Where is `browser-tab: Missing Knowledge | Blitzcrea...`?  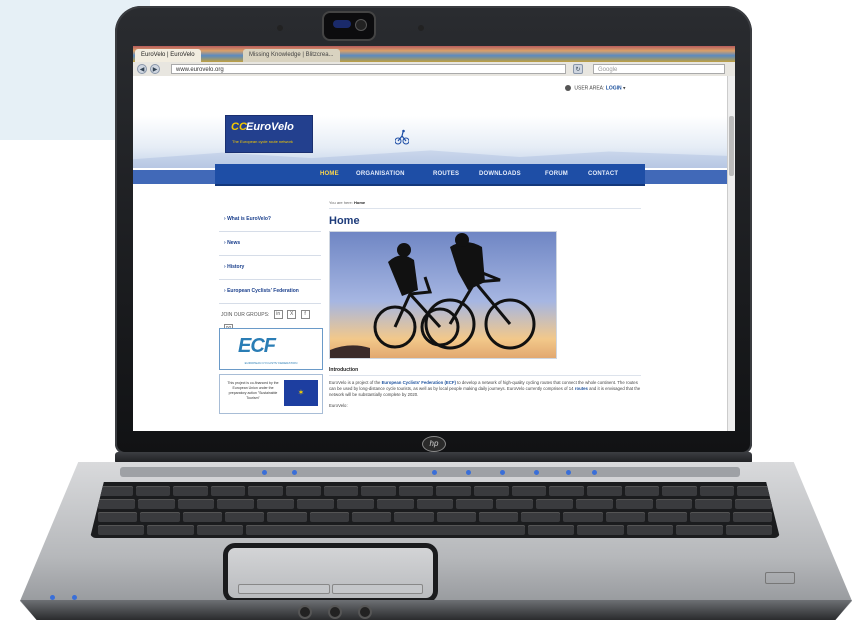 browser-tab: Missing Knowledge | Blitzcrea... is located at coordinates (291, 55).